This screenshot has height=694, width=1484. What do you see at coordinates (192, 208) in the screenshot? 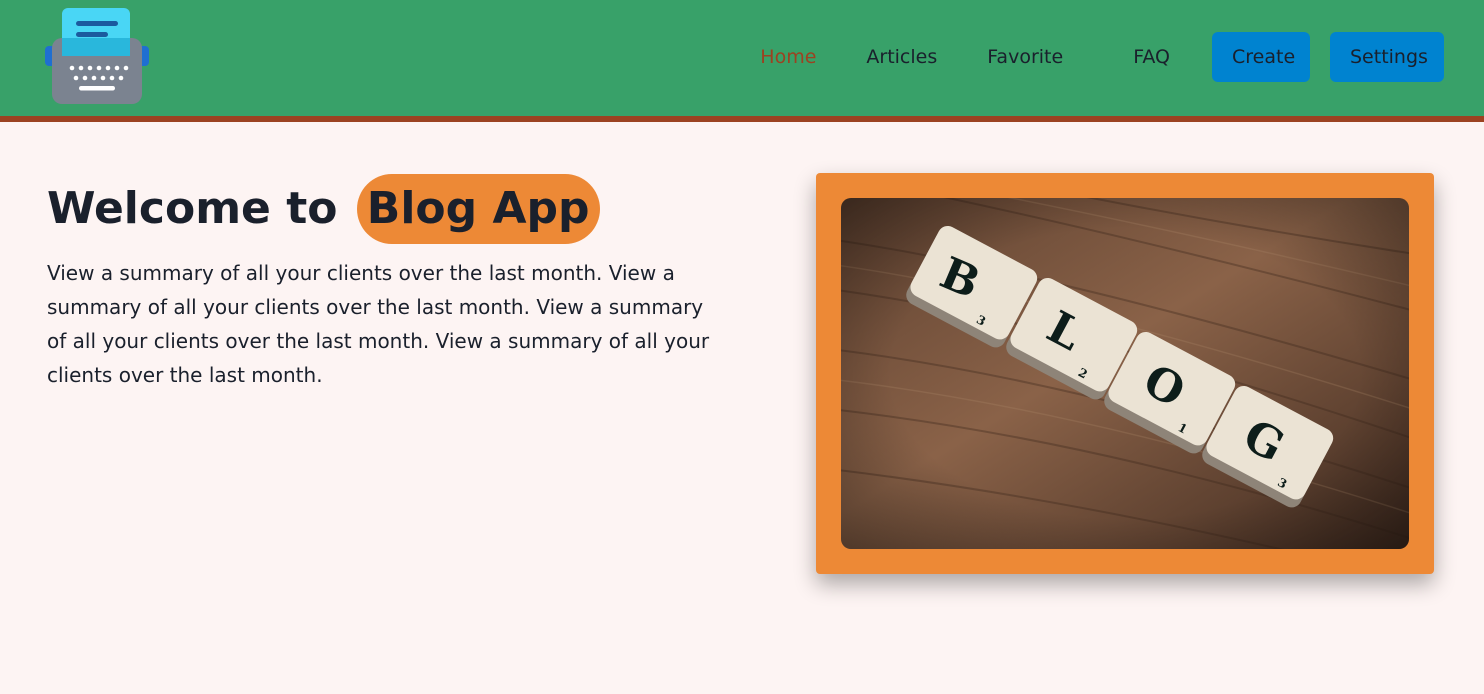
I see `hero-title-prefix: Welcome to` at bounding box center [192, 208].